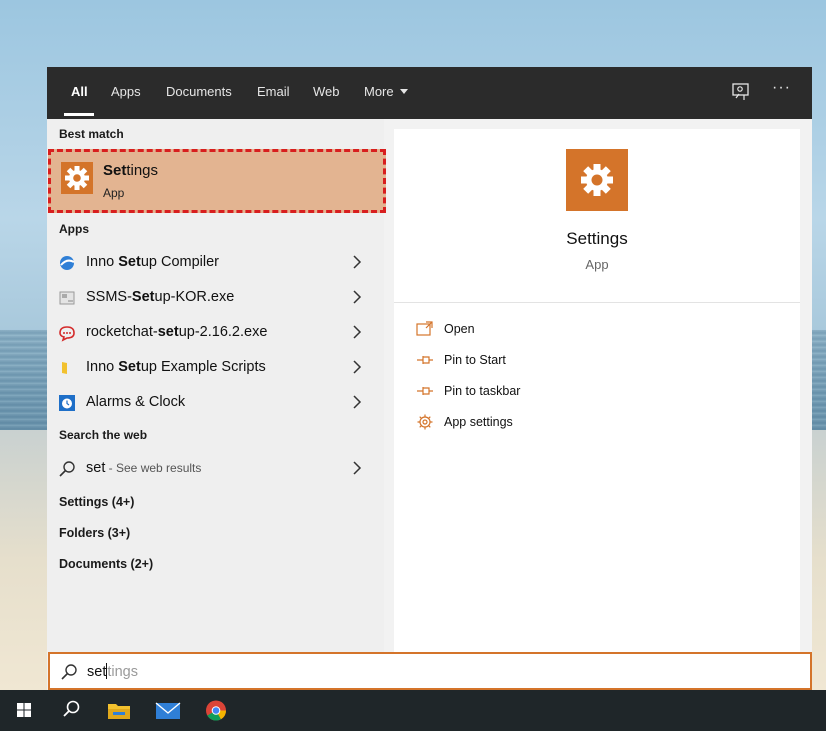 Image resolution: width=826 pixels, height=731 pixels. I want to click on label-pre: rocketchat-, so click(122, 332).